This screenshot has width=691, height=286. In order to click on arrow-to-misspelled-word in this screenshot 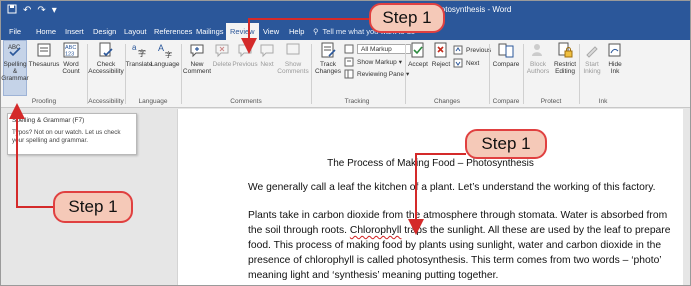, I will do `click(437, 194)`.